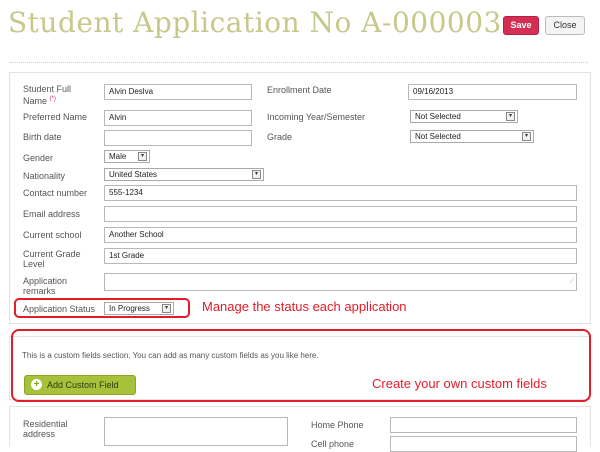 The width and height of the screenshot is (600, 452). I want to click on add-custom-field-button: + Add Custom Field, so click(80, 385).